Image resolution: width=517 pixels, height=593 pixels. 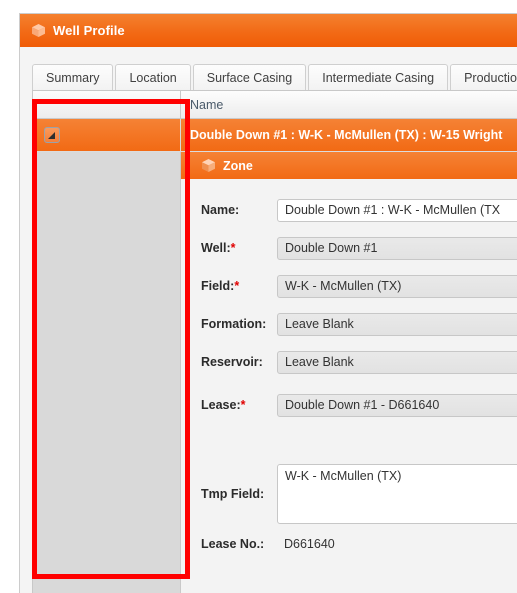 What do you see at coordinates (268, 30) in the screenshot?
I see `window-titlebar: Well Profile` at bounding box center [268, 30].